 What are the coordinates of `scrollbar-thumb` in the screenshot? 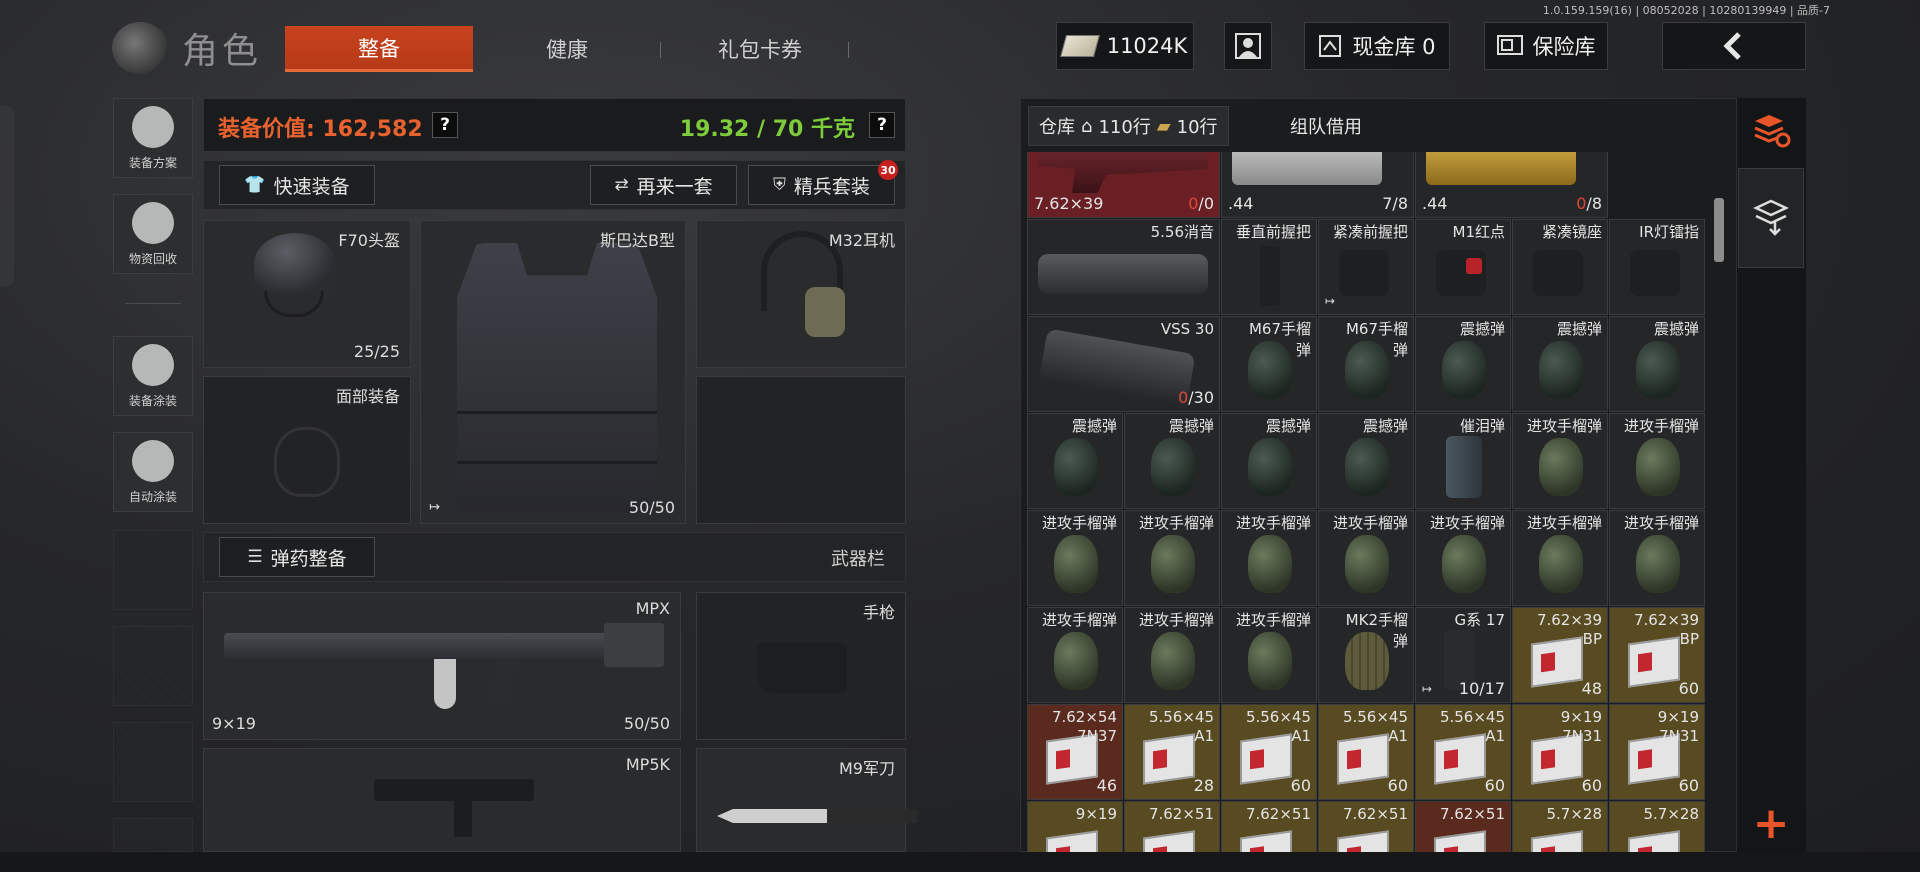 It's located at (1719, 230).